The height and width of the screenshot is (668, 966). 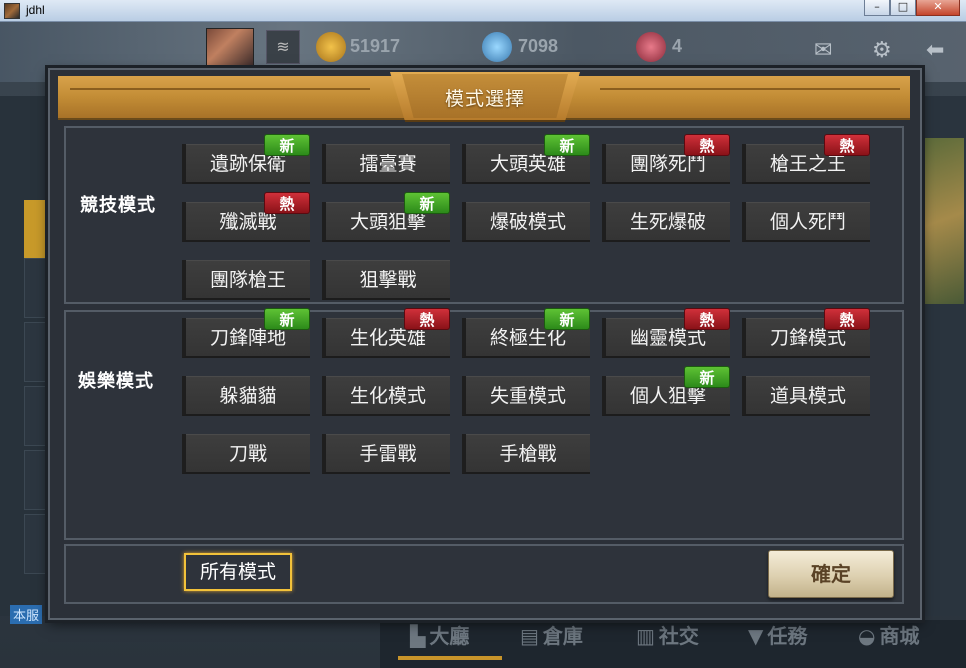 What do you see at coordinates (651, 47) in the screenshot?
I see `ticket-icon` at bounding box center [651, 47].